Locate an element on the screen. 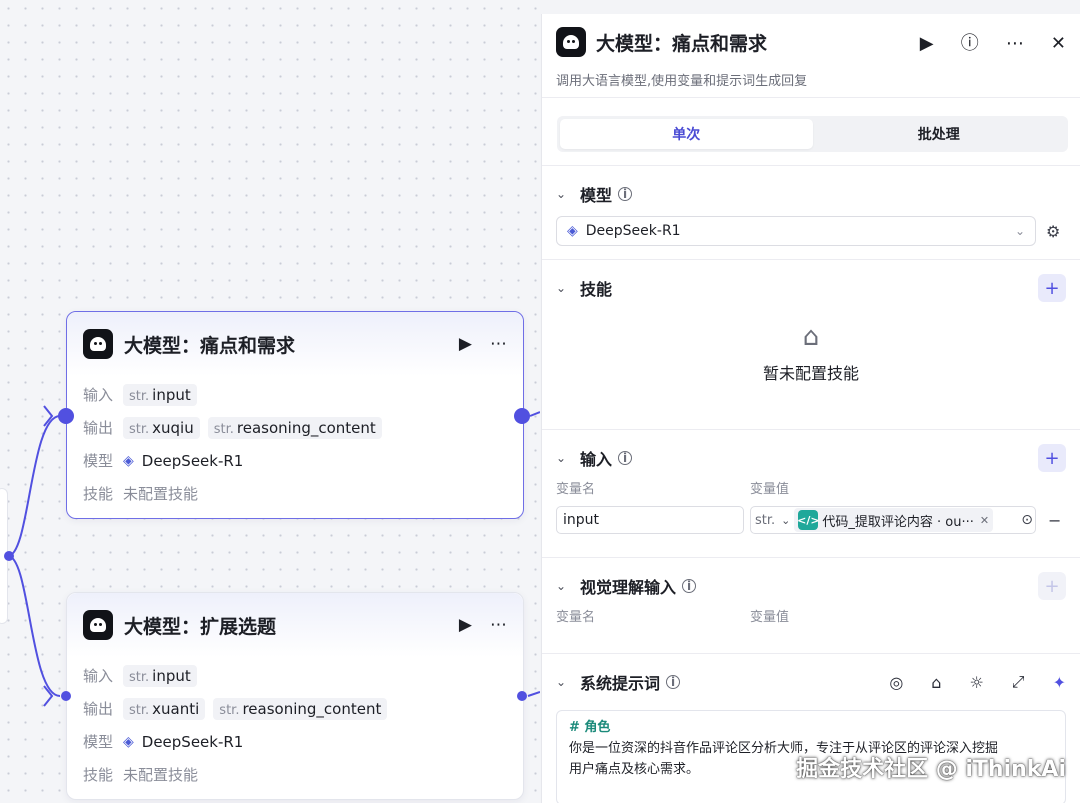  node-output-row: 输出 str. xuqiu str. reasoning_content is located at coordinates (295, 427).